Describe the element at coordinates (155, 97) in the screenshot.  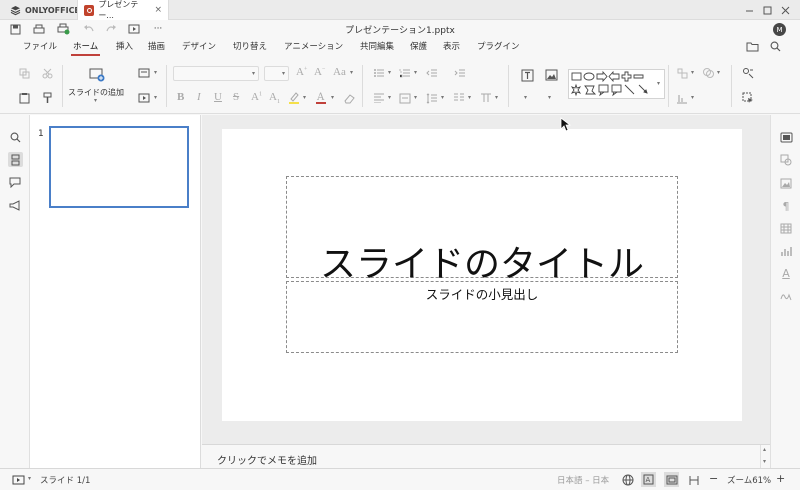
I see `reset-slide-dropdown-icon: ▾` at that location.